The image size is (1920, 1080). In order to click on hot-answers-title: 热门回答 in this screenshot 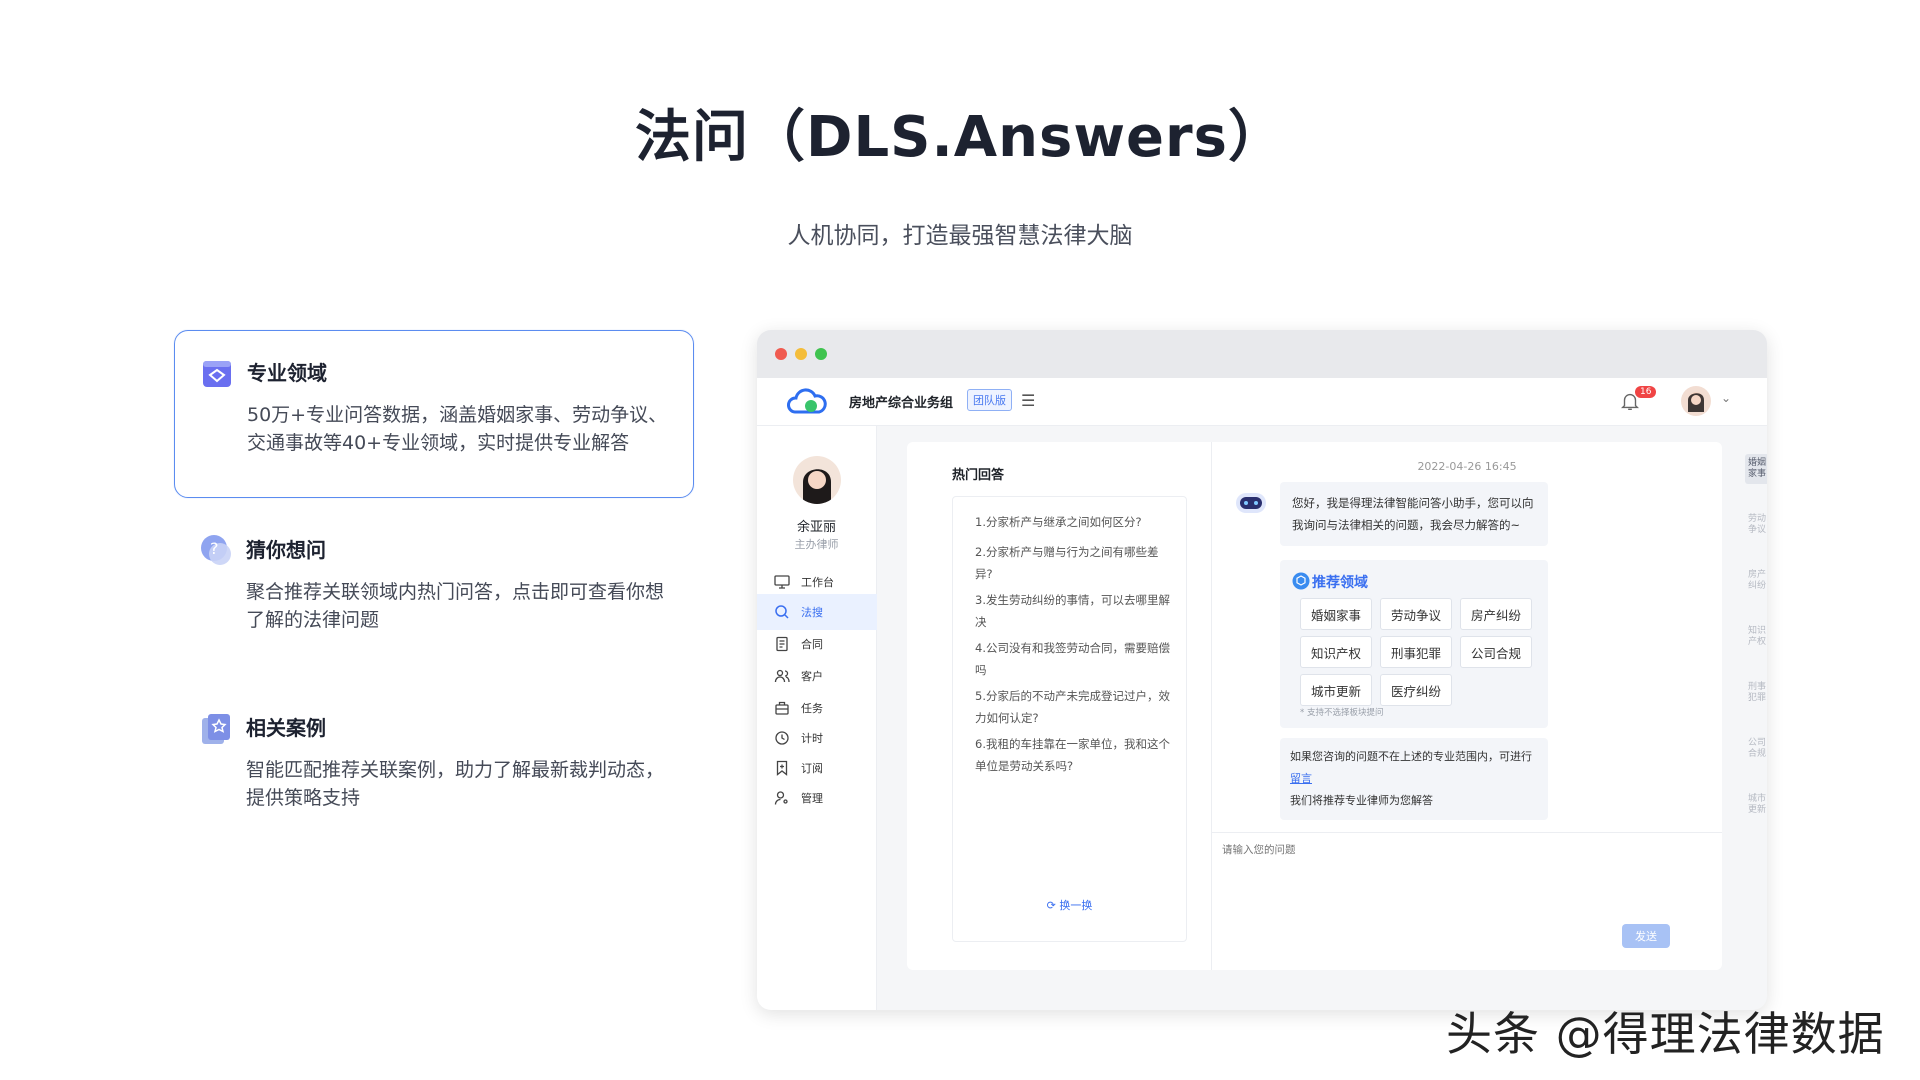, I will do `click(978, 475)`.